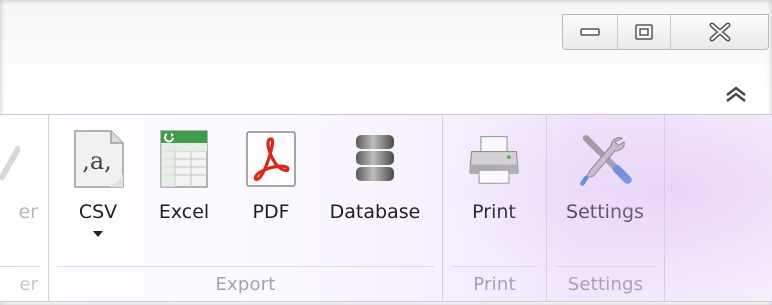  I want to click on window-controls, so click(665, 32).